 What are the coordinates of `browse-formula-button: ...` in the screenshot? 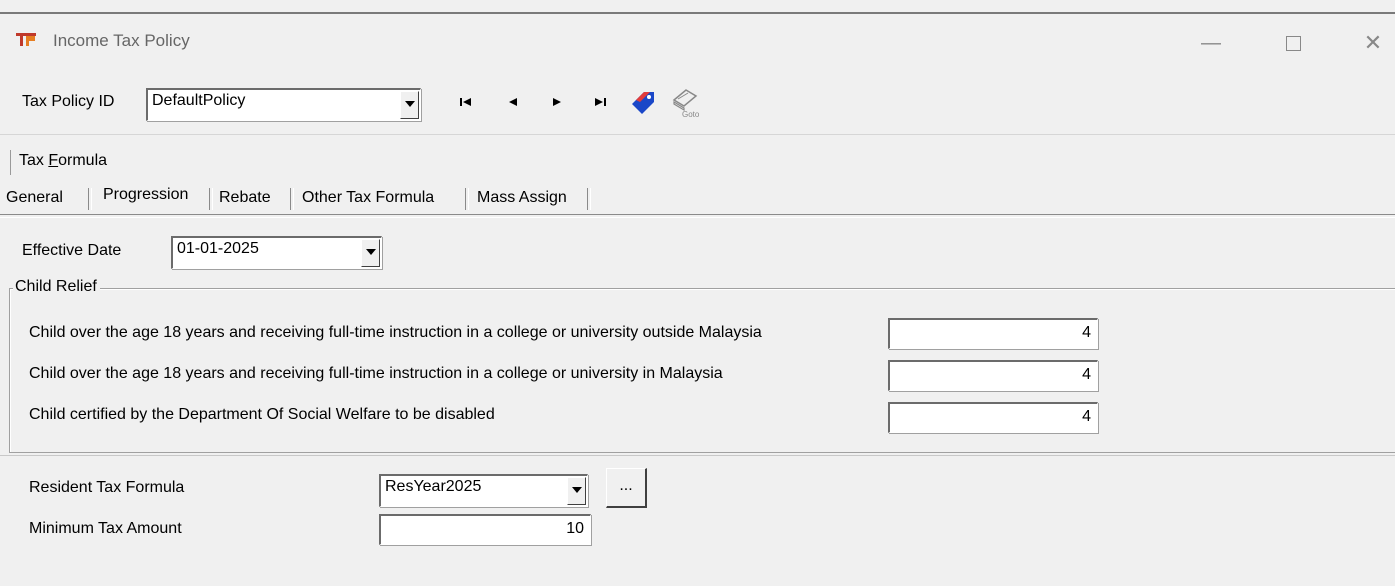 It's located at (626, 488).